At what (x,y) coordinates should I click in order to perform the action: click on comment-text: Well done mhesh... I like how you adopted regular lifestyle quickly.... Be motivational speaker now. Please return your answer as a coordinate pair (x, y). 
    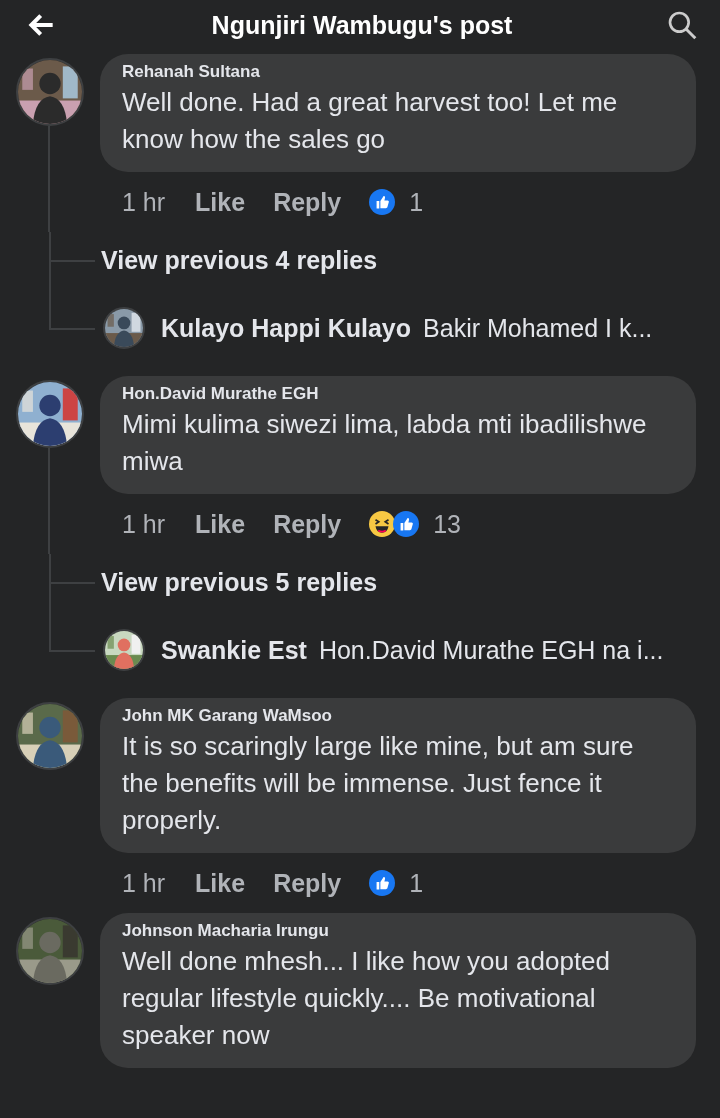
    Looking at the image, I should click on (367, 998).